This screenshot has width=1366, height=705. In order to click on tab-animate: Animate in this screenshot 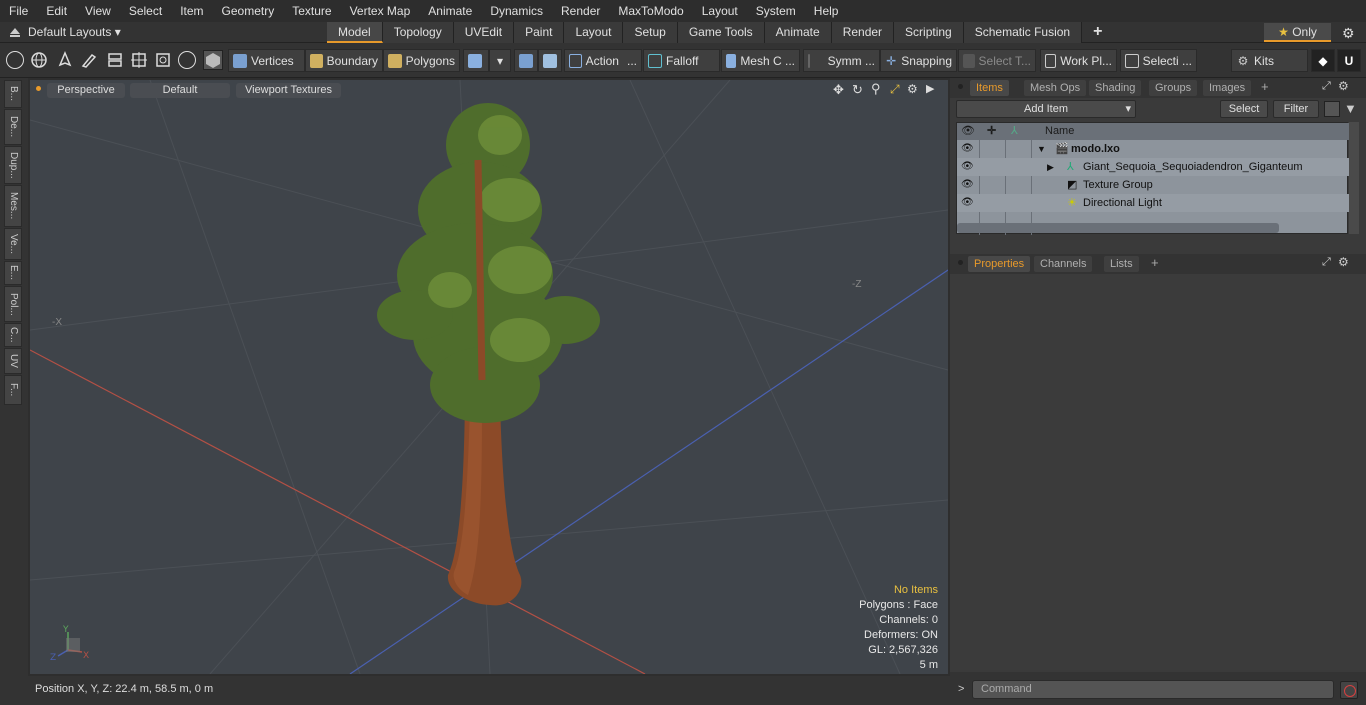, I will do `click(798, 32)`.